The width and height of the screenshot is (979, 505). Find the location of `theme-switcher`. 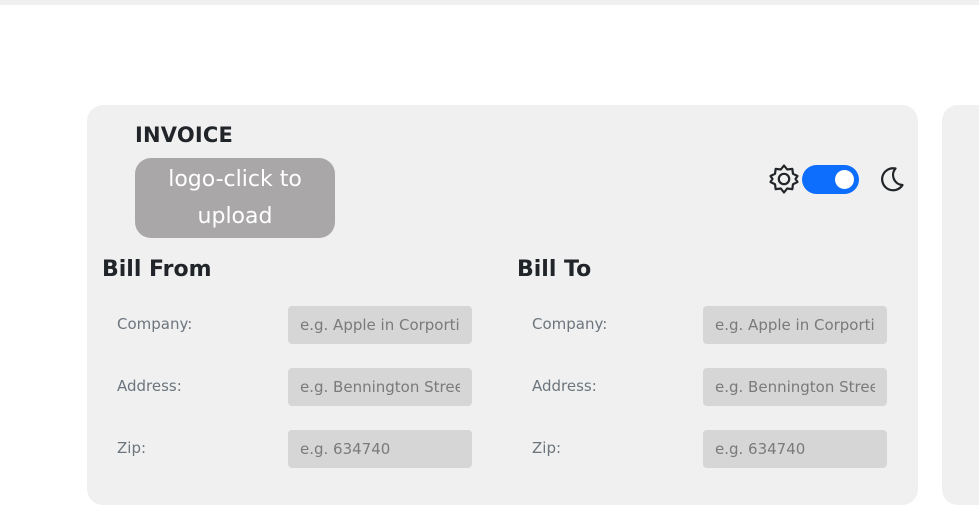

theme-switcher is located at coordinates (837, 179).